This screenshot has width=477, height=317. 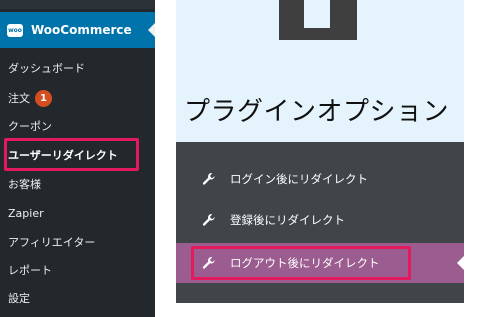 What do you see at coordinates (71, 154) in the screenshot?
I see `highlight-box-user-redirect` at bounding box center [71, 154].